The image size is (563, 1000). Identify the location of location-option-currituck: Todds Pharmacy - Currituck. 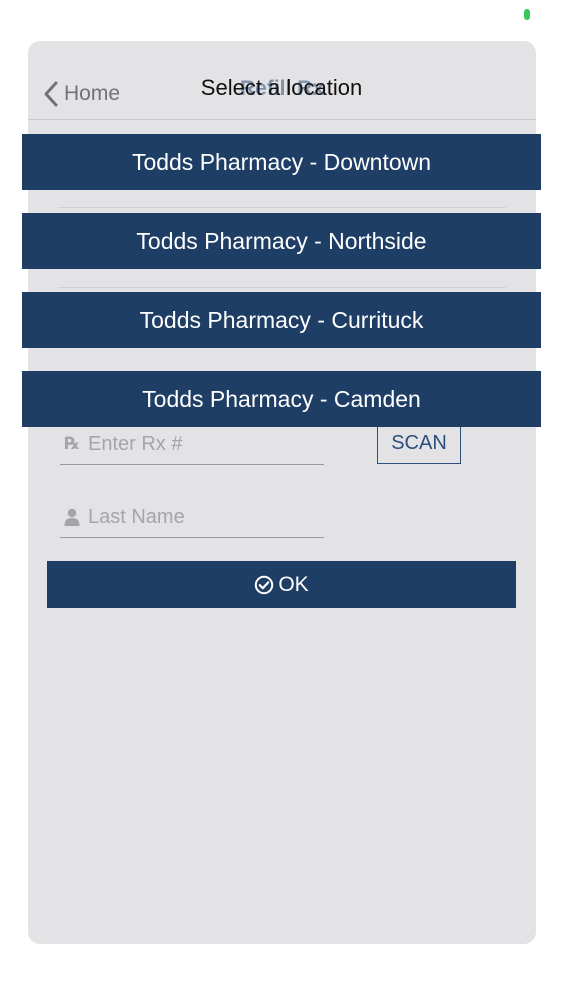
(281, 320).